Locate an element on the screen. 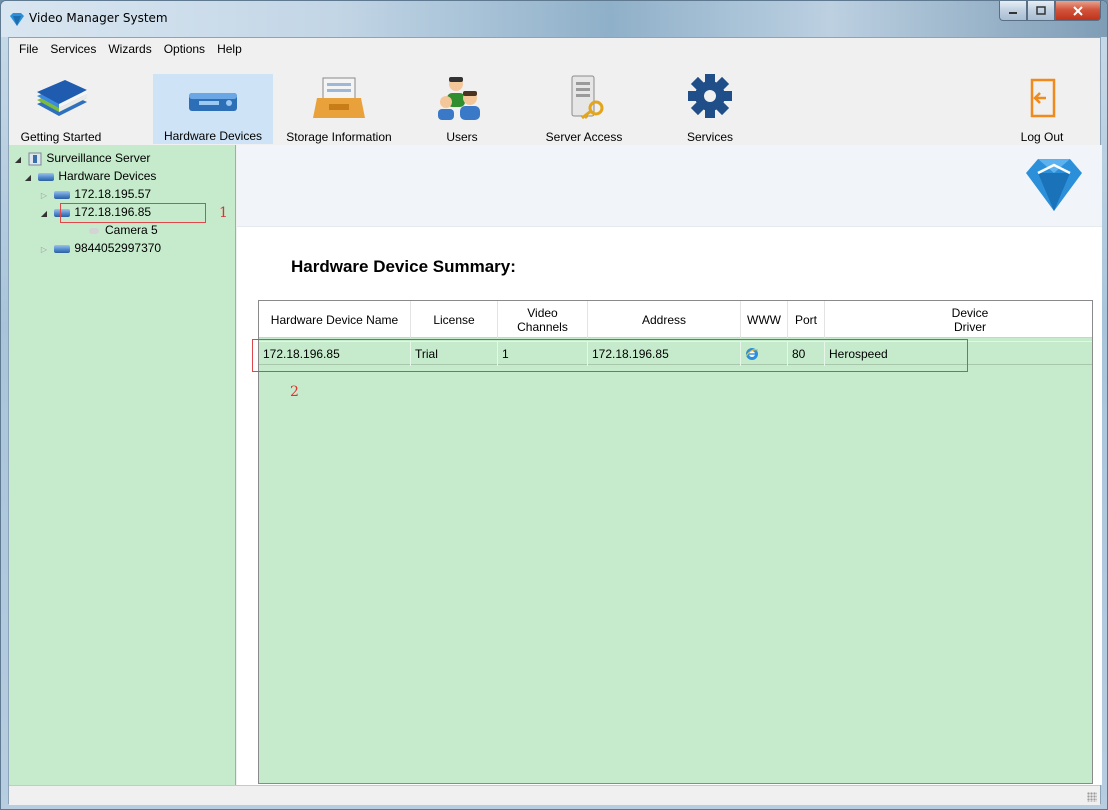  tree-label-surveillance-server: Surveillance Server is located at coordinates (98, 158).